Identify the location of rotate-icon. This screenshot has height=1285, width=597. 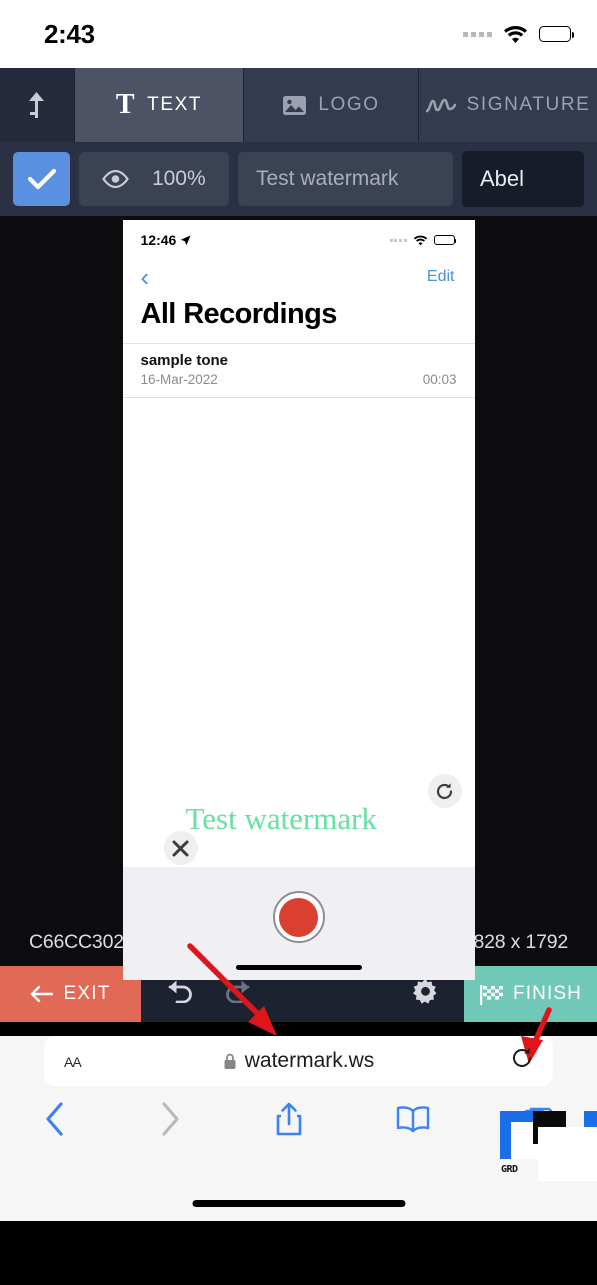
(444, 791).